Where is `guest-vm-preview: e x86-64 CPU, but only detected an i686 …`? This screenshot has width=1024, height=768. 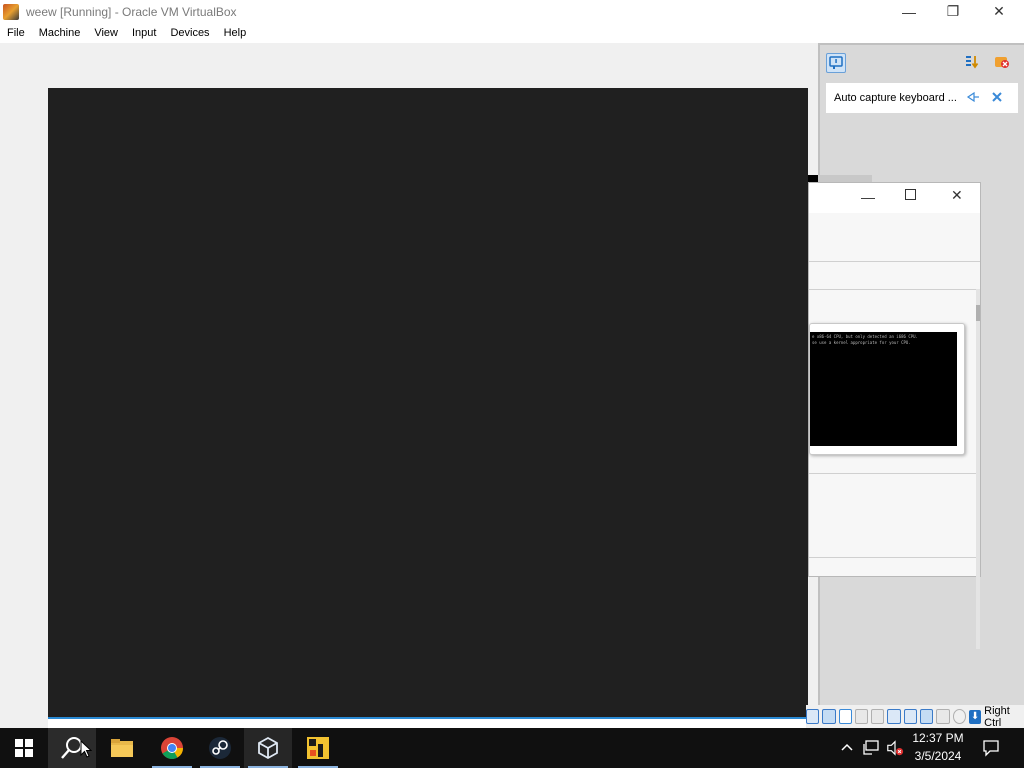
guest-vm-preview: e x86-64 CPU, but only detected an i686 … is located at coordinates (887, 389).